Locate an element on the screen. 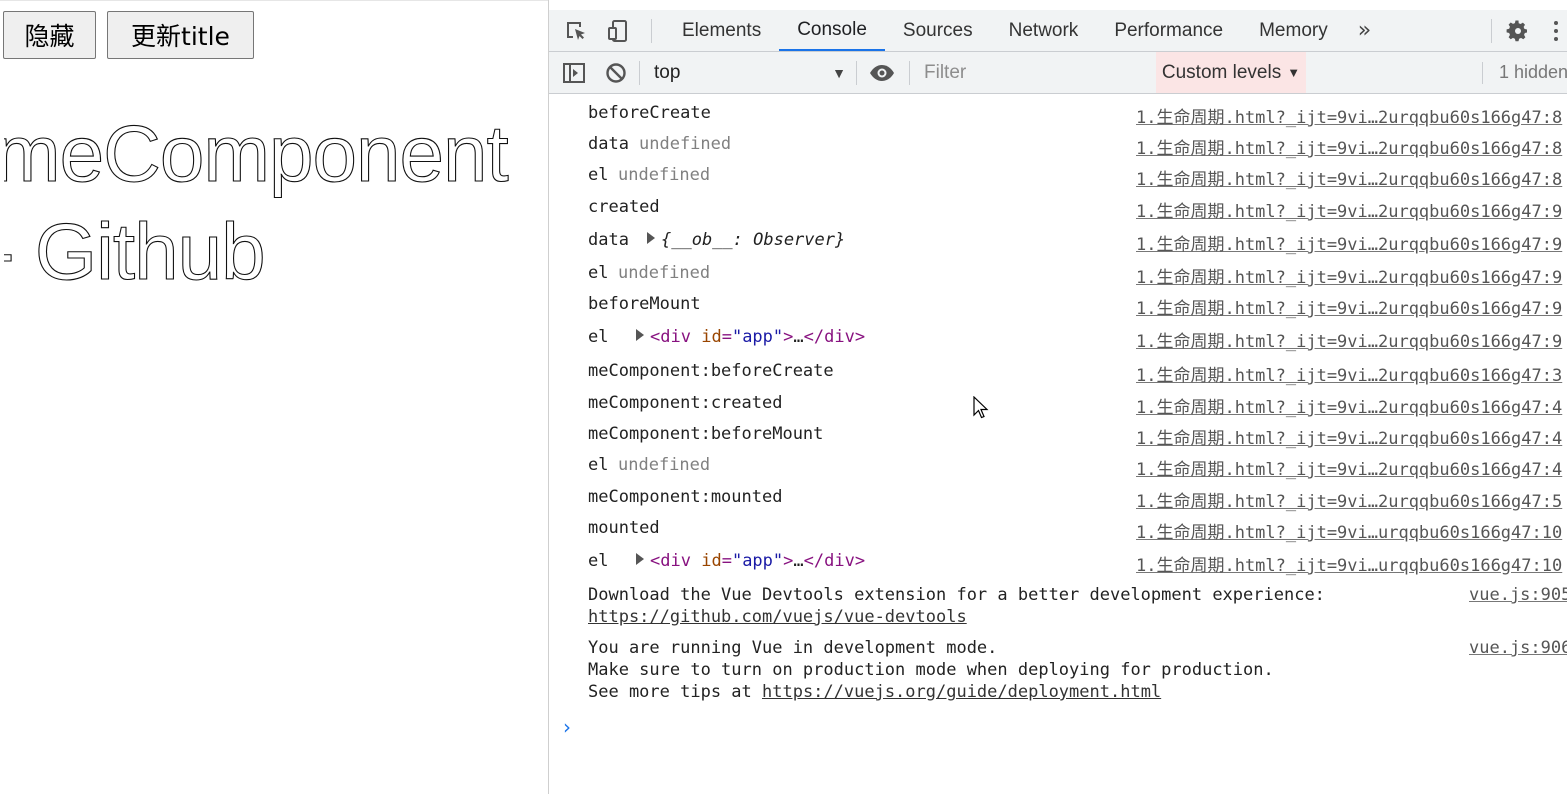 Image resolution: width=1567 pixels, height=794 pixels. device-toolbar-icon is located at coordinates (618, 30).